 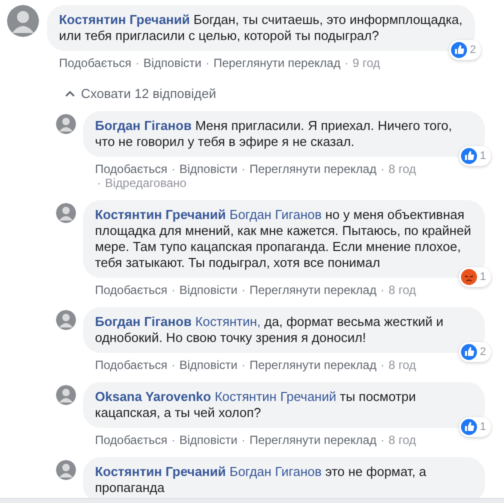 What do you see at coordinates (269, 330) in the screenshot?
I see `comment-text: Богдан Гiганов Костянтин, да, формат весьма жесткий и однобокий. Но свою точку зрения я доносил!` at bounding box center [269, 330].